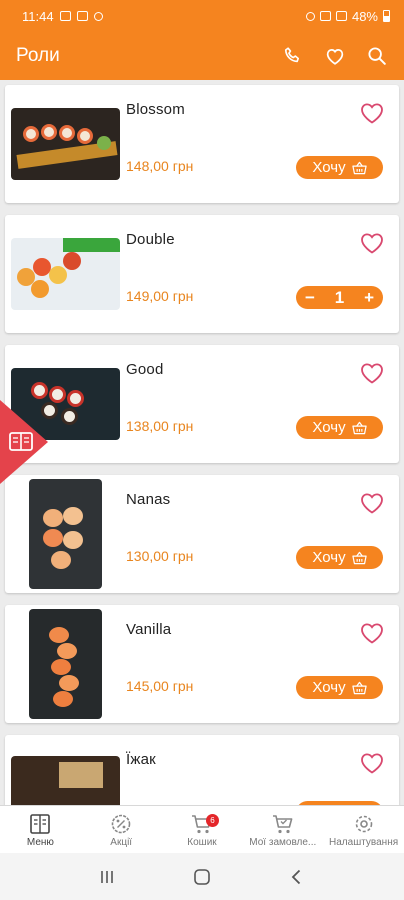 Image resolution: width=404 pixels, height=900 pixels. I want to click on product-price: 148,00 грн, so click(160, 166).